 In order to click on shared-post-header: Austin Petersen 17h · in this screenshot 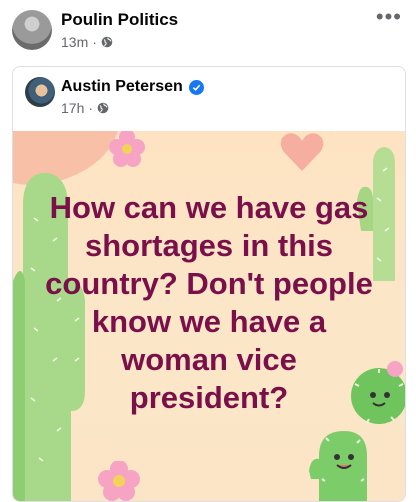, I will do `click(209, 99)`.